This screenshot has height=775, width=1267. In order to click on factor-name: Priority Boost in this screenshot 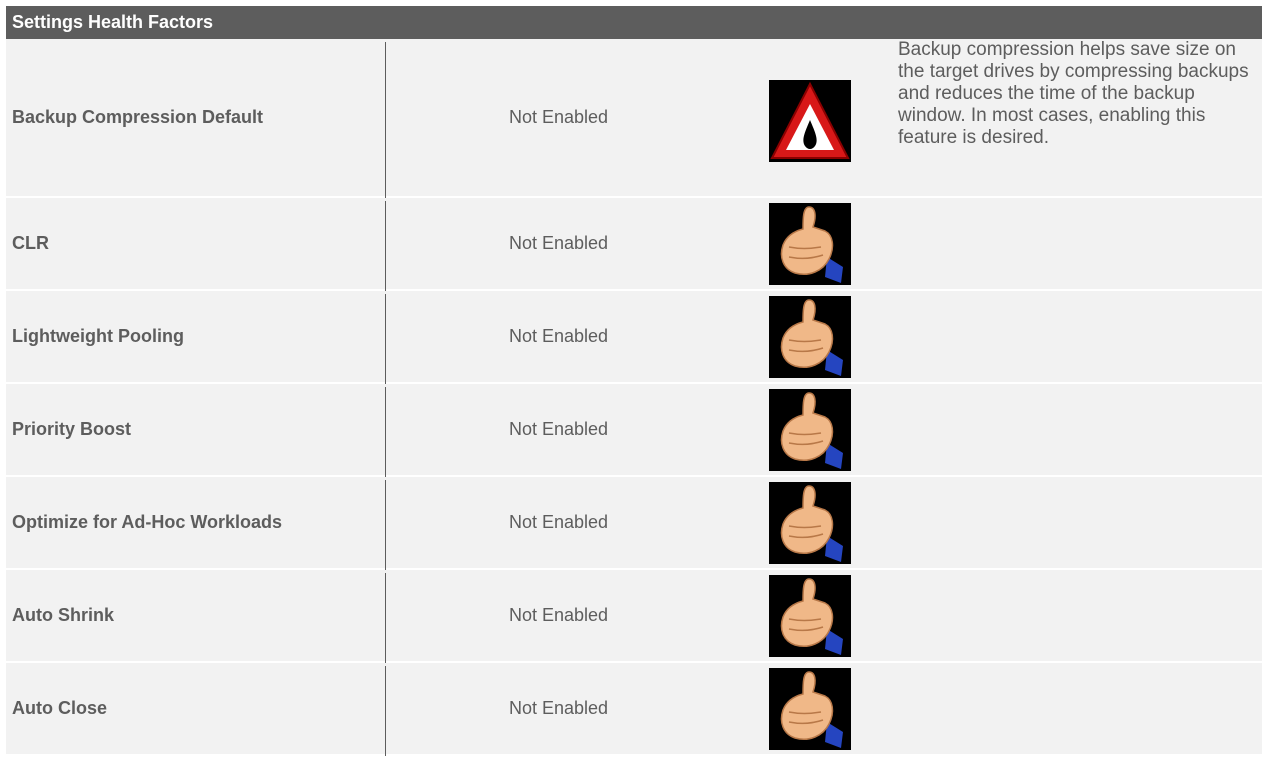, I will do `click(72, 429)`.